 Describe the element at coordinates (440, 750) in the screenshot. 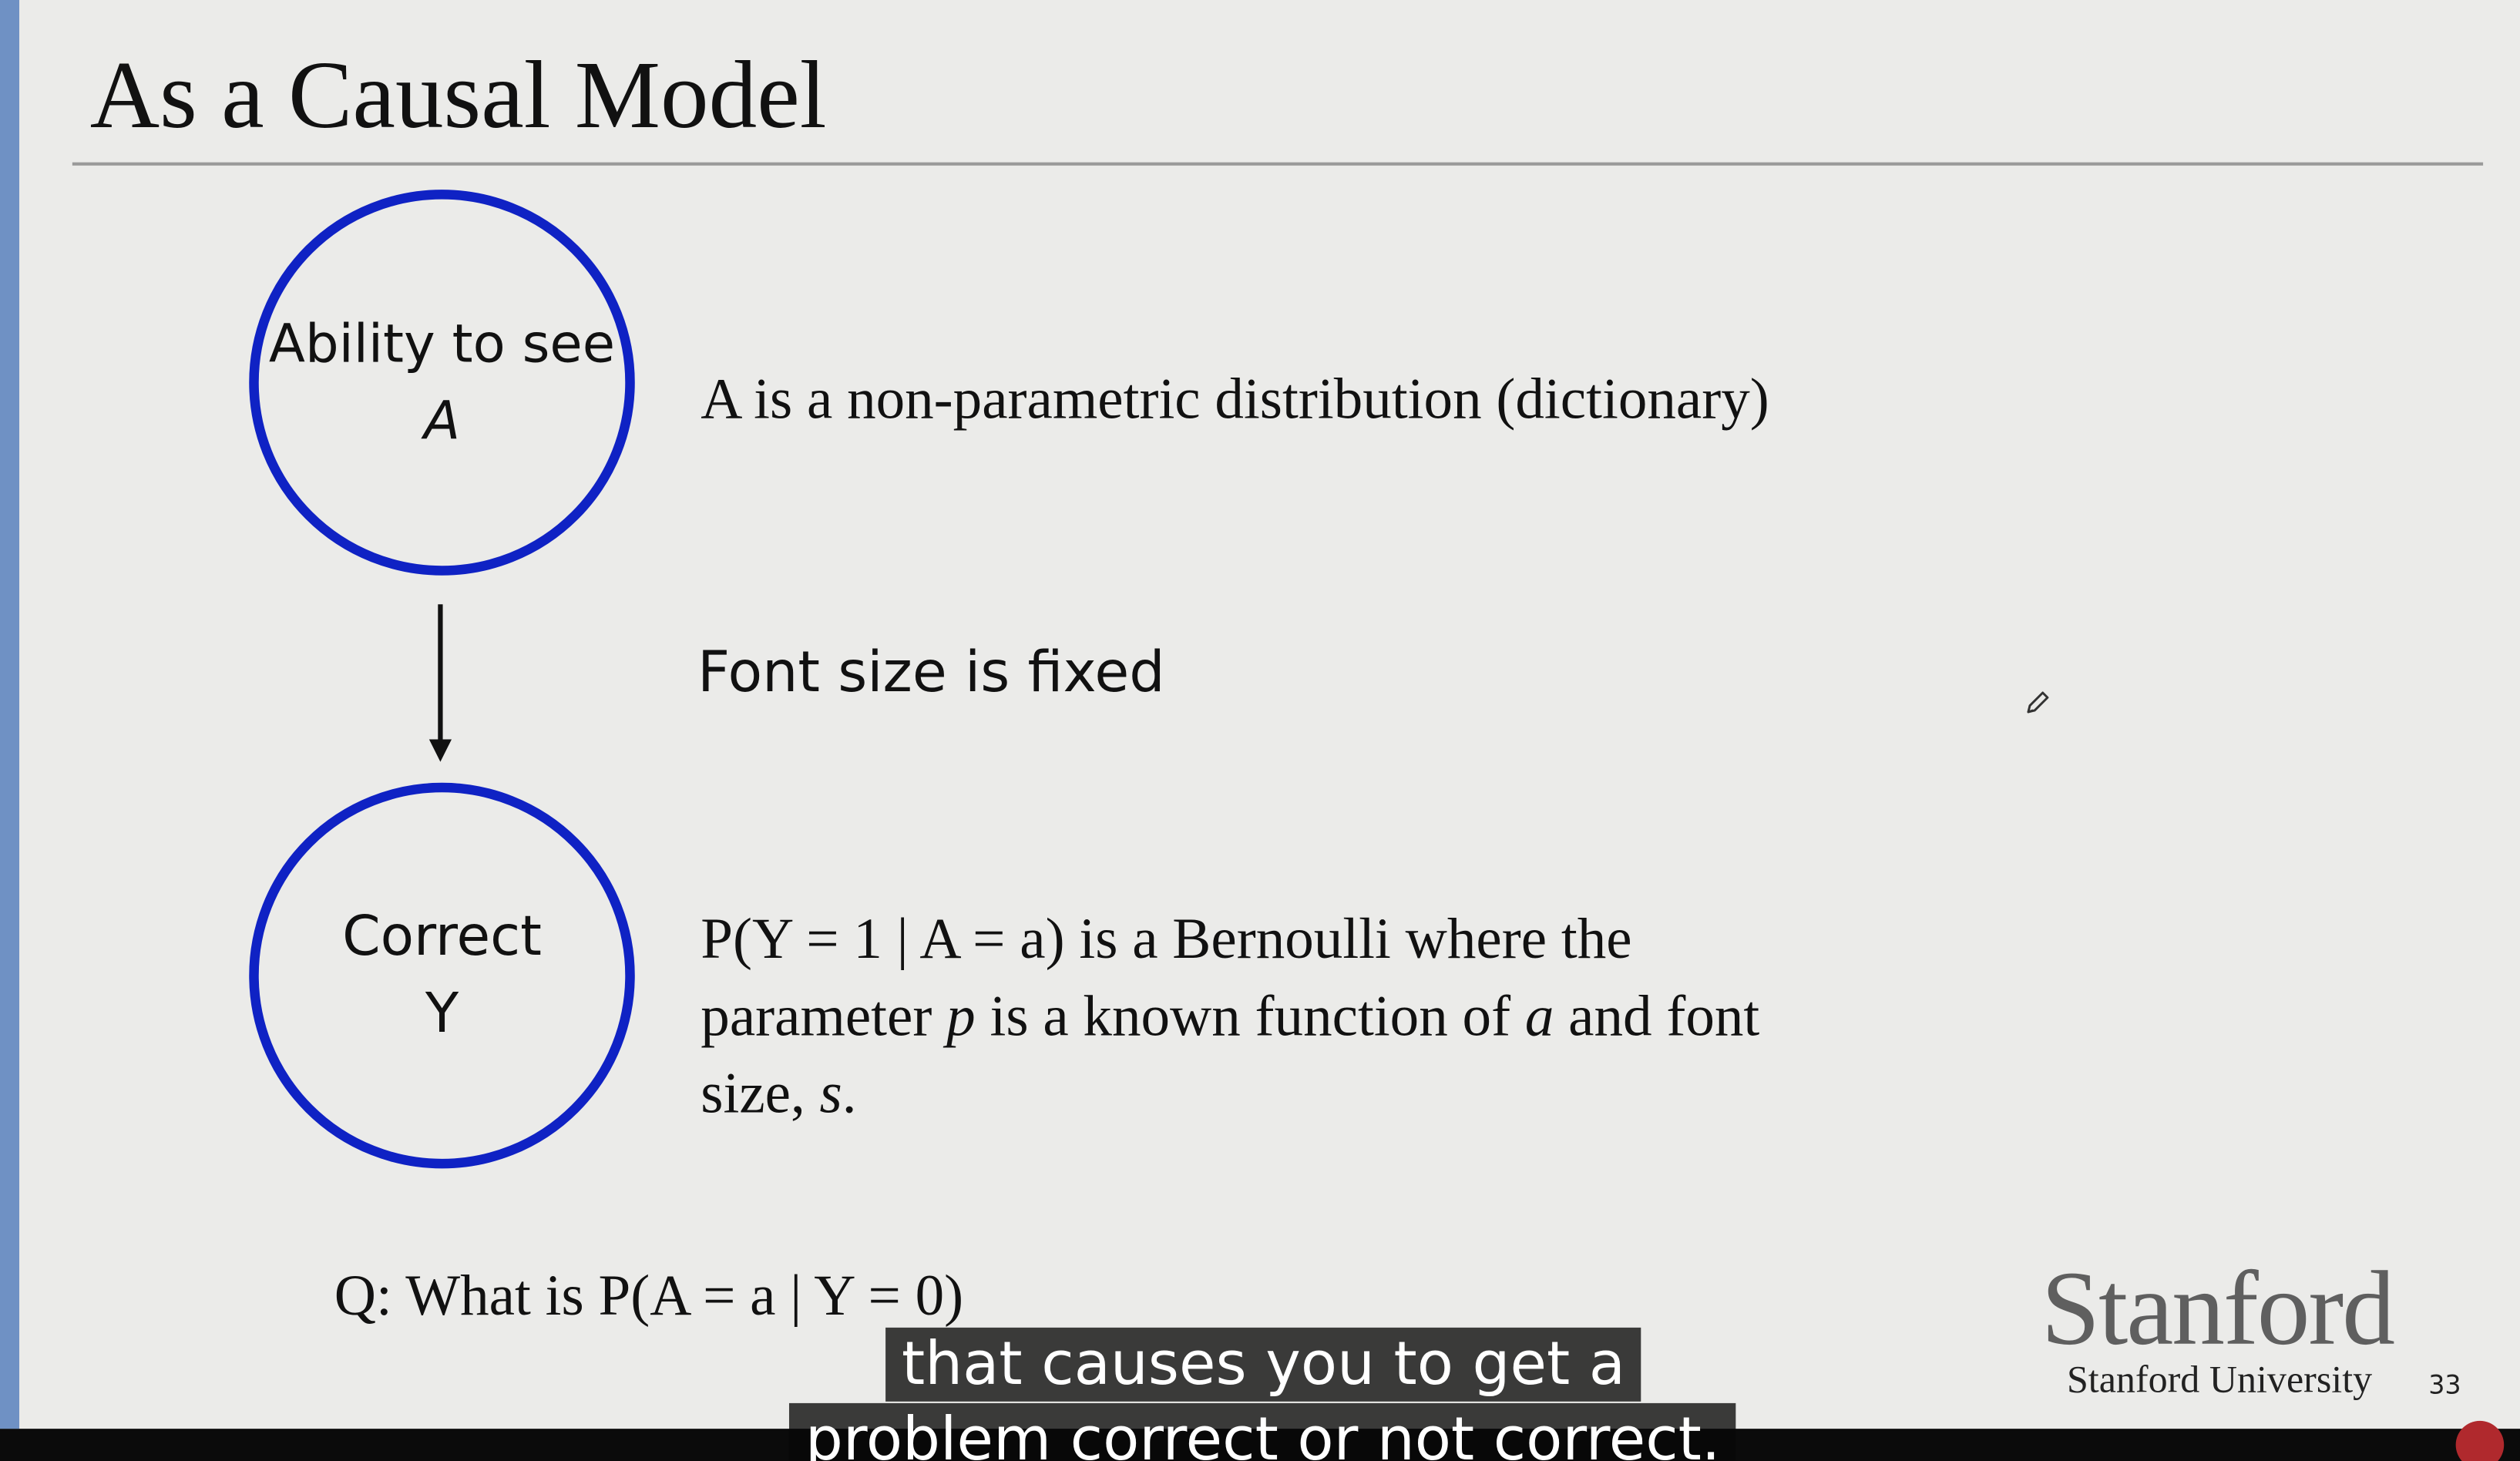

I see `edge-arrowhead` at that location.